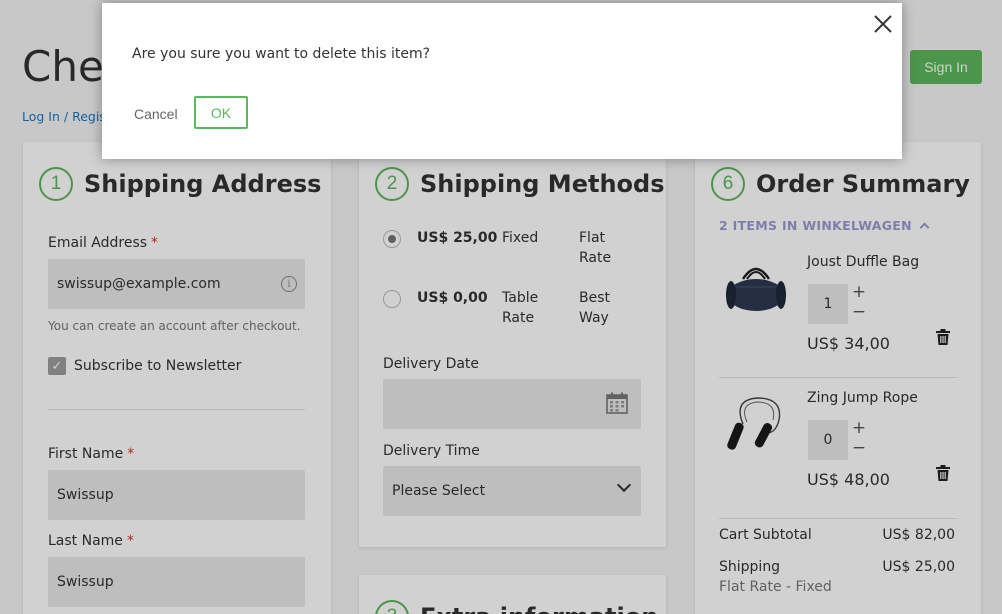  What do you see at coordinates (883, 24) in the screenshot?
I see `close-icon` at bounding box center [883, 24].